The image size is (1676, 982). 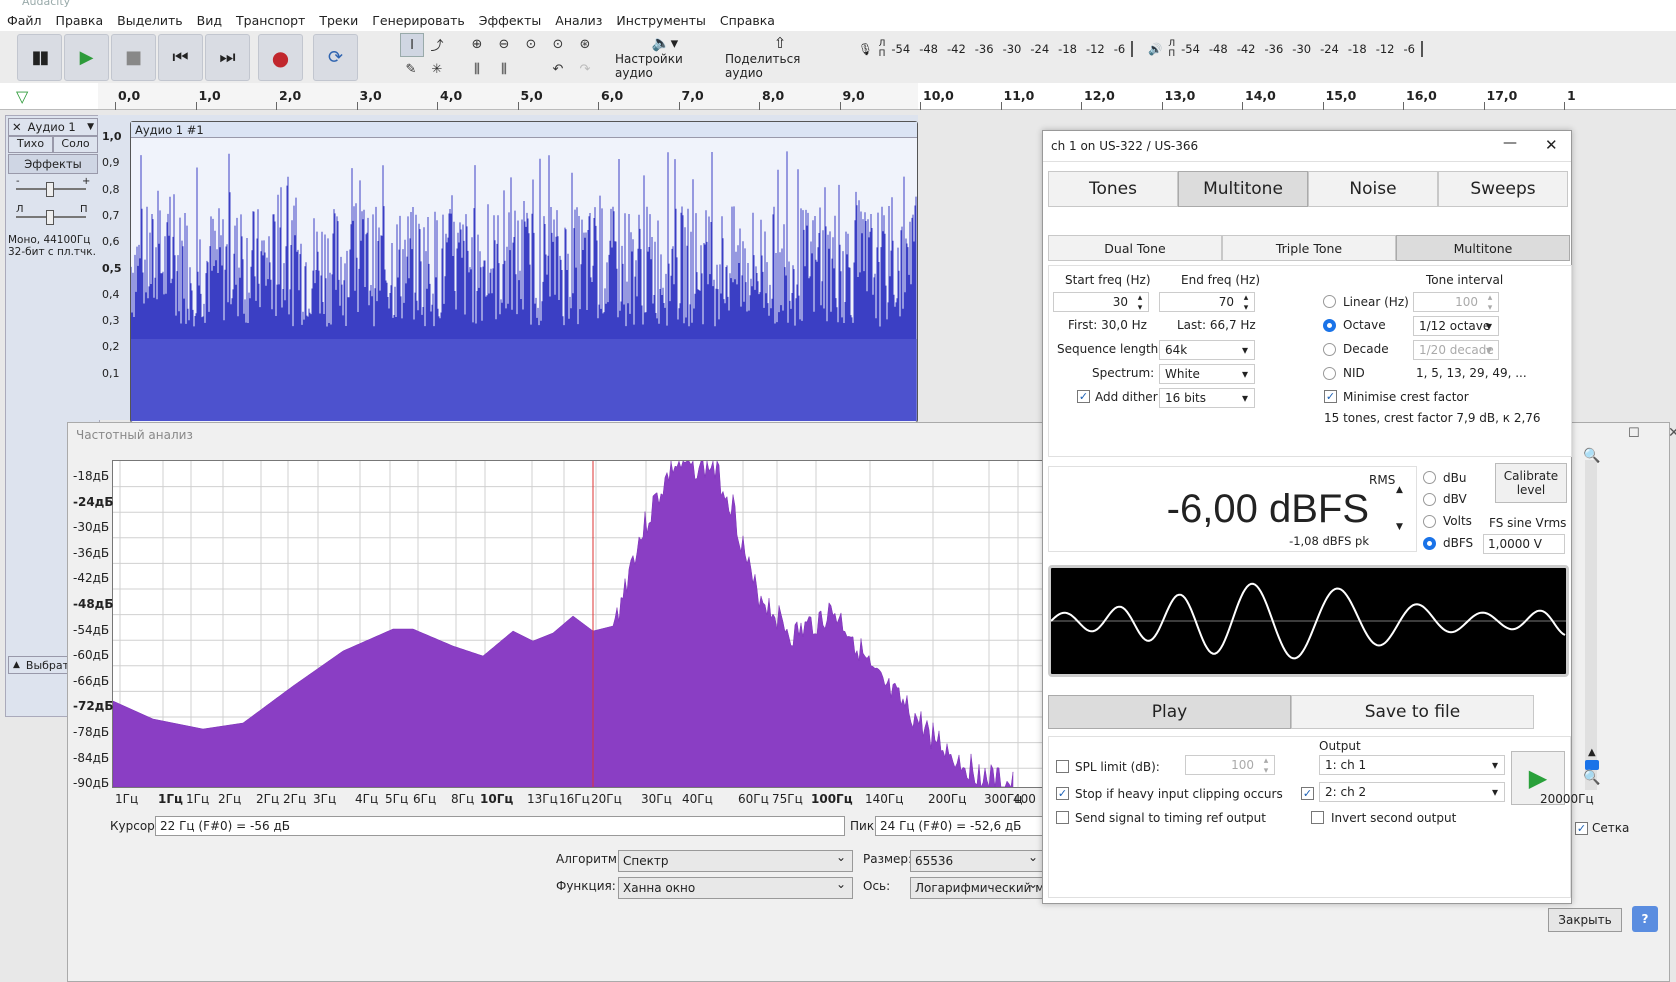 I want to click on decade-radio, so click(x=1329, y=349).